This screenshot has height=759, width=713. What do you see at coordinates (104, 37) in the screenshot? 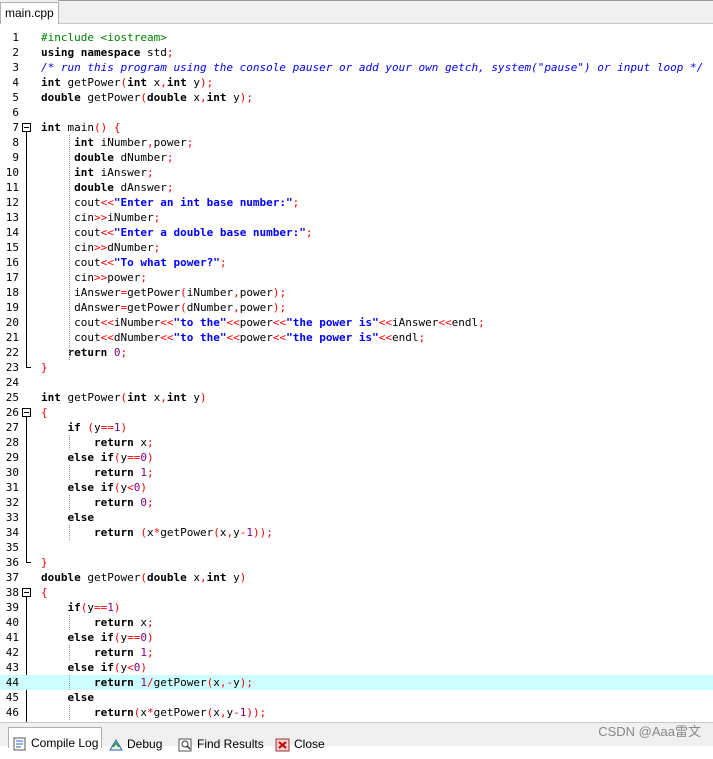
I see `code-text: #include <iostream>` at bounding box center [104, 37].